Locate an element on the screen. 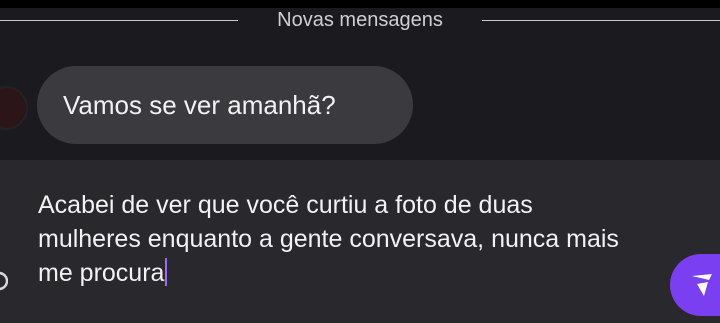 This screenshot has height=323, width=720. new-messages-divider: Novas mensagens is located at coordinates (360, 21).